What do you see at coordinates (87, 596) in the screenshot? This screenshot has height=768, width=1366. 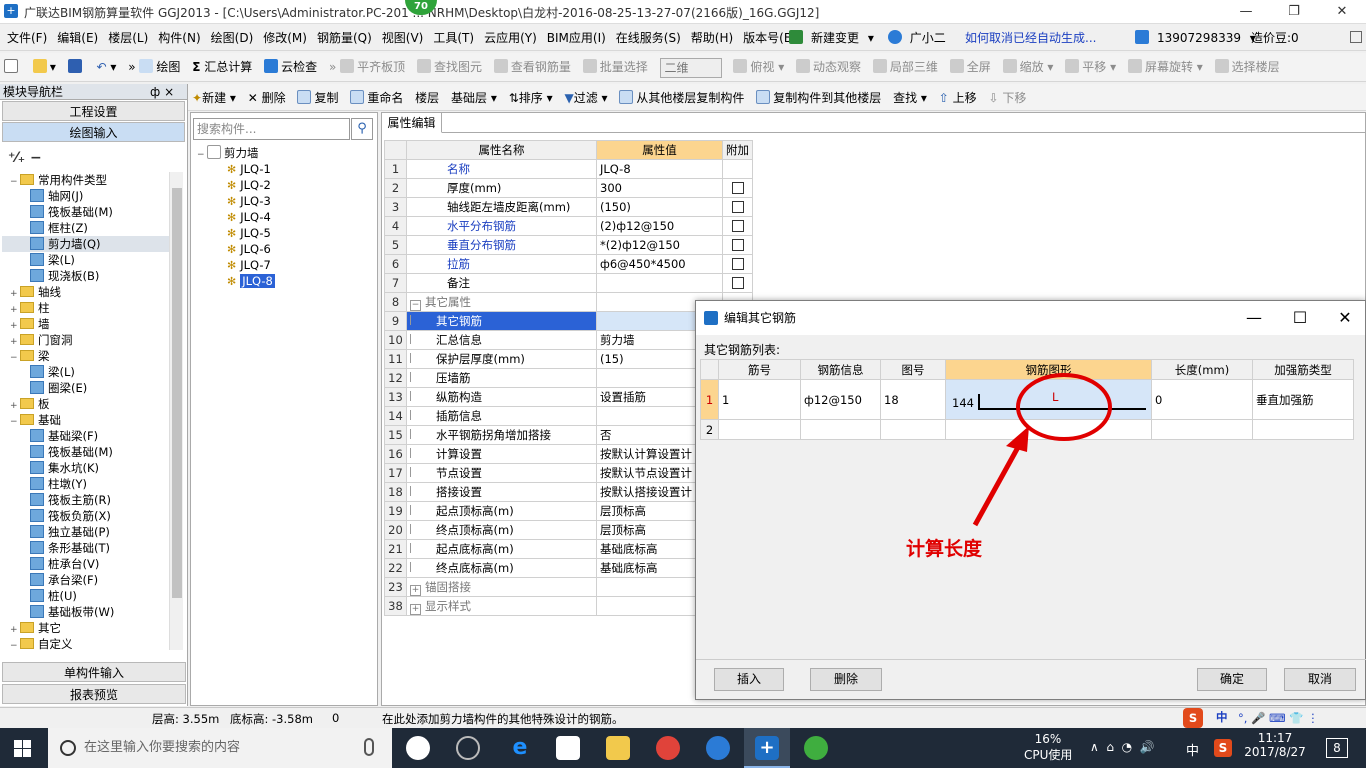 I see `tree-item: 桩(U)` at bounding box center [87, 596].